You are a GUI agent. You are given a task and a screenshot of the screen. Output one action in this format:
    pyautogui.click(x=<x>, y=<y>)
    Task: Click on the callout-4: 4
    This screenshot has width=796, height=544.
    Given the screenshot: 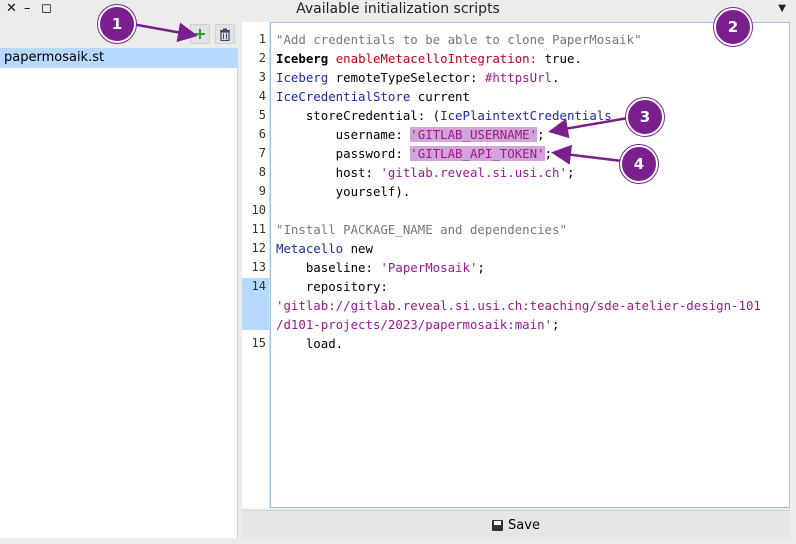 What is the action you would take?
    pyautogui.click(x=639, y=164)
    